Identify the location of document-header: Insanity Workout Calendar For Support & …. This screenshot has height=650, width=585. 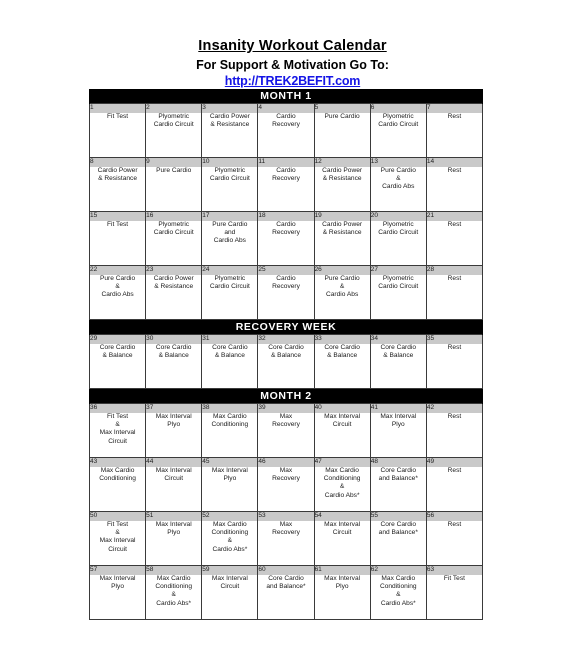
(292, 45).